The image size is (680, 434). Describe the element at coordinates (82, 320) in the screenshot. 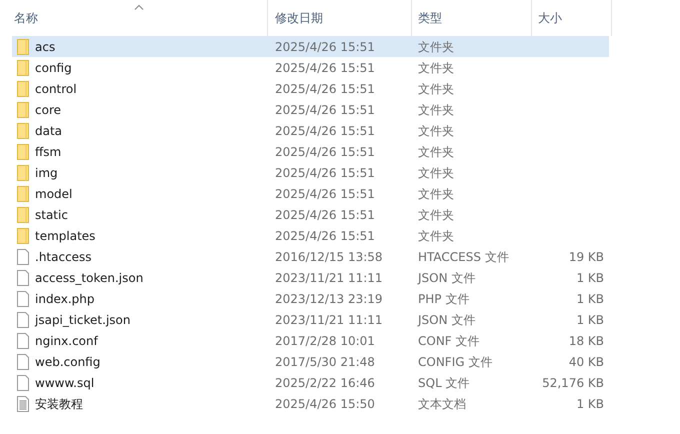

I see `file-name: jsapi_ticket.json` at that location.